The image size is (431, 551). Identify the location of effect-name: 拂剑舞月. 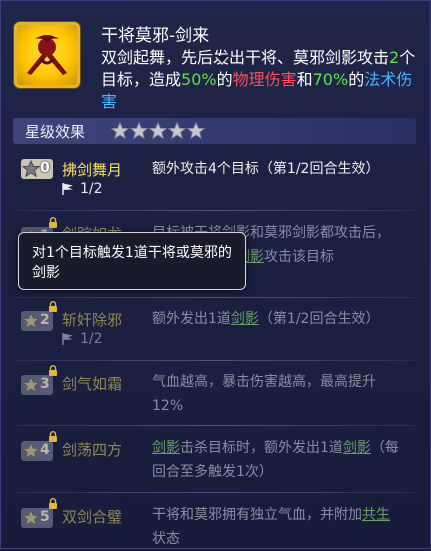
(92, 170).